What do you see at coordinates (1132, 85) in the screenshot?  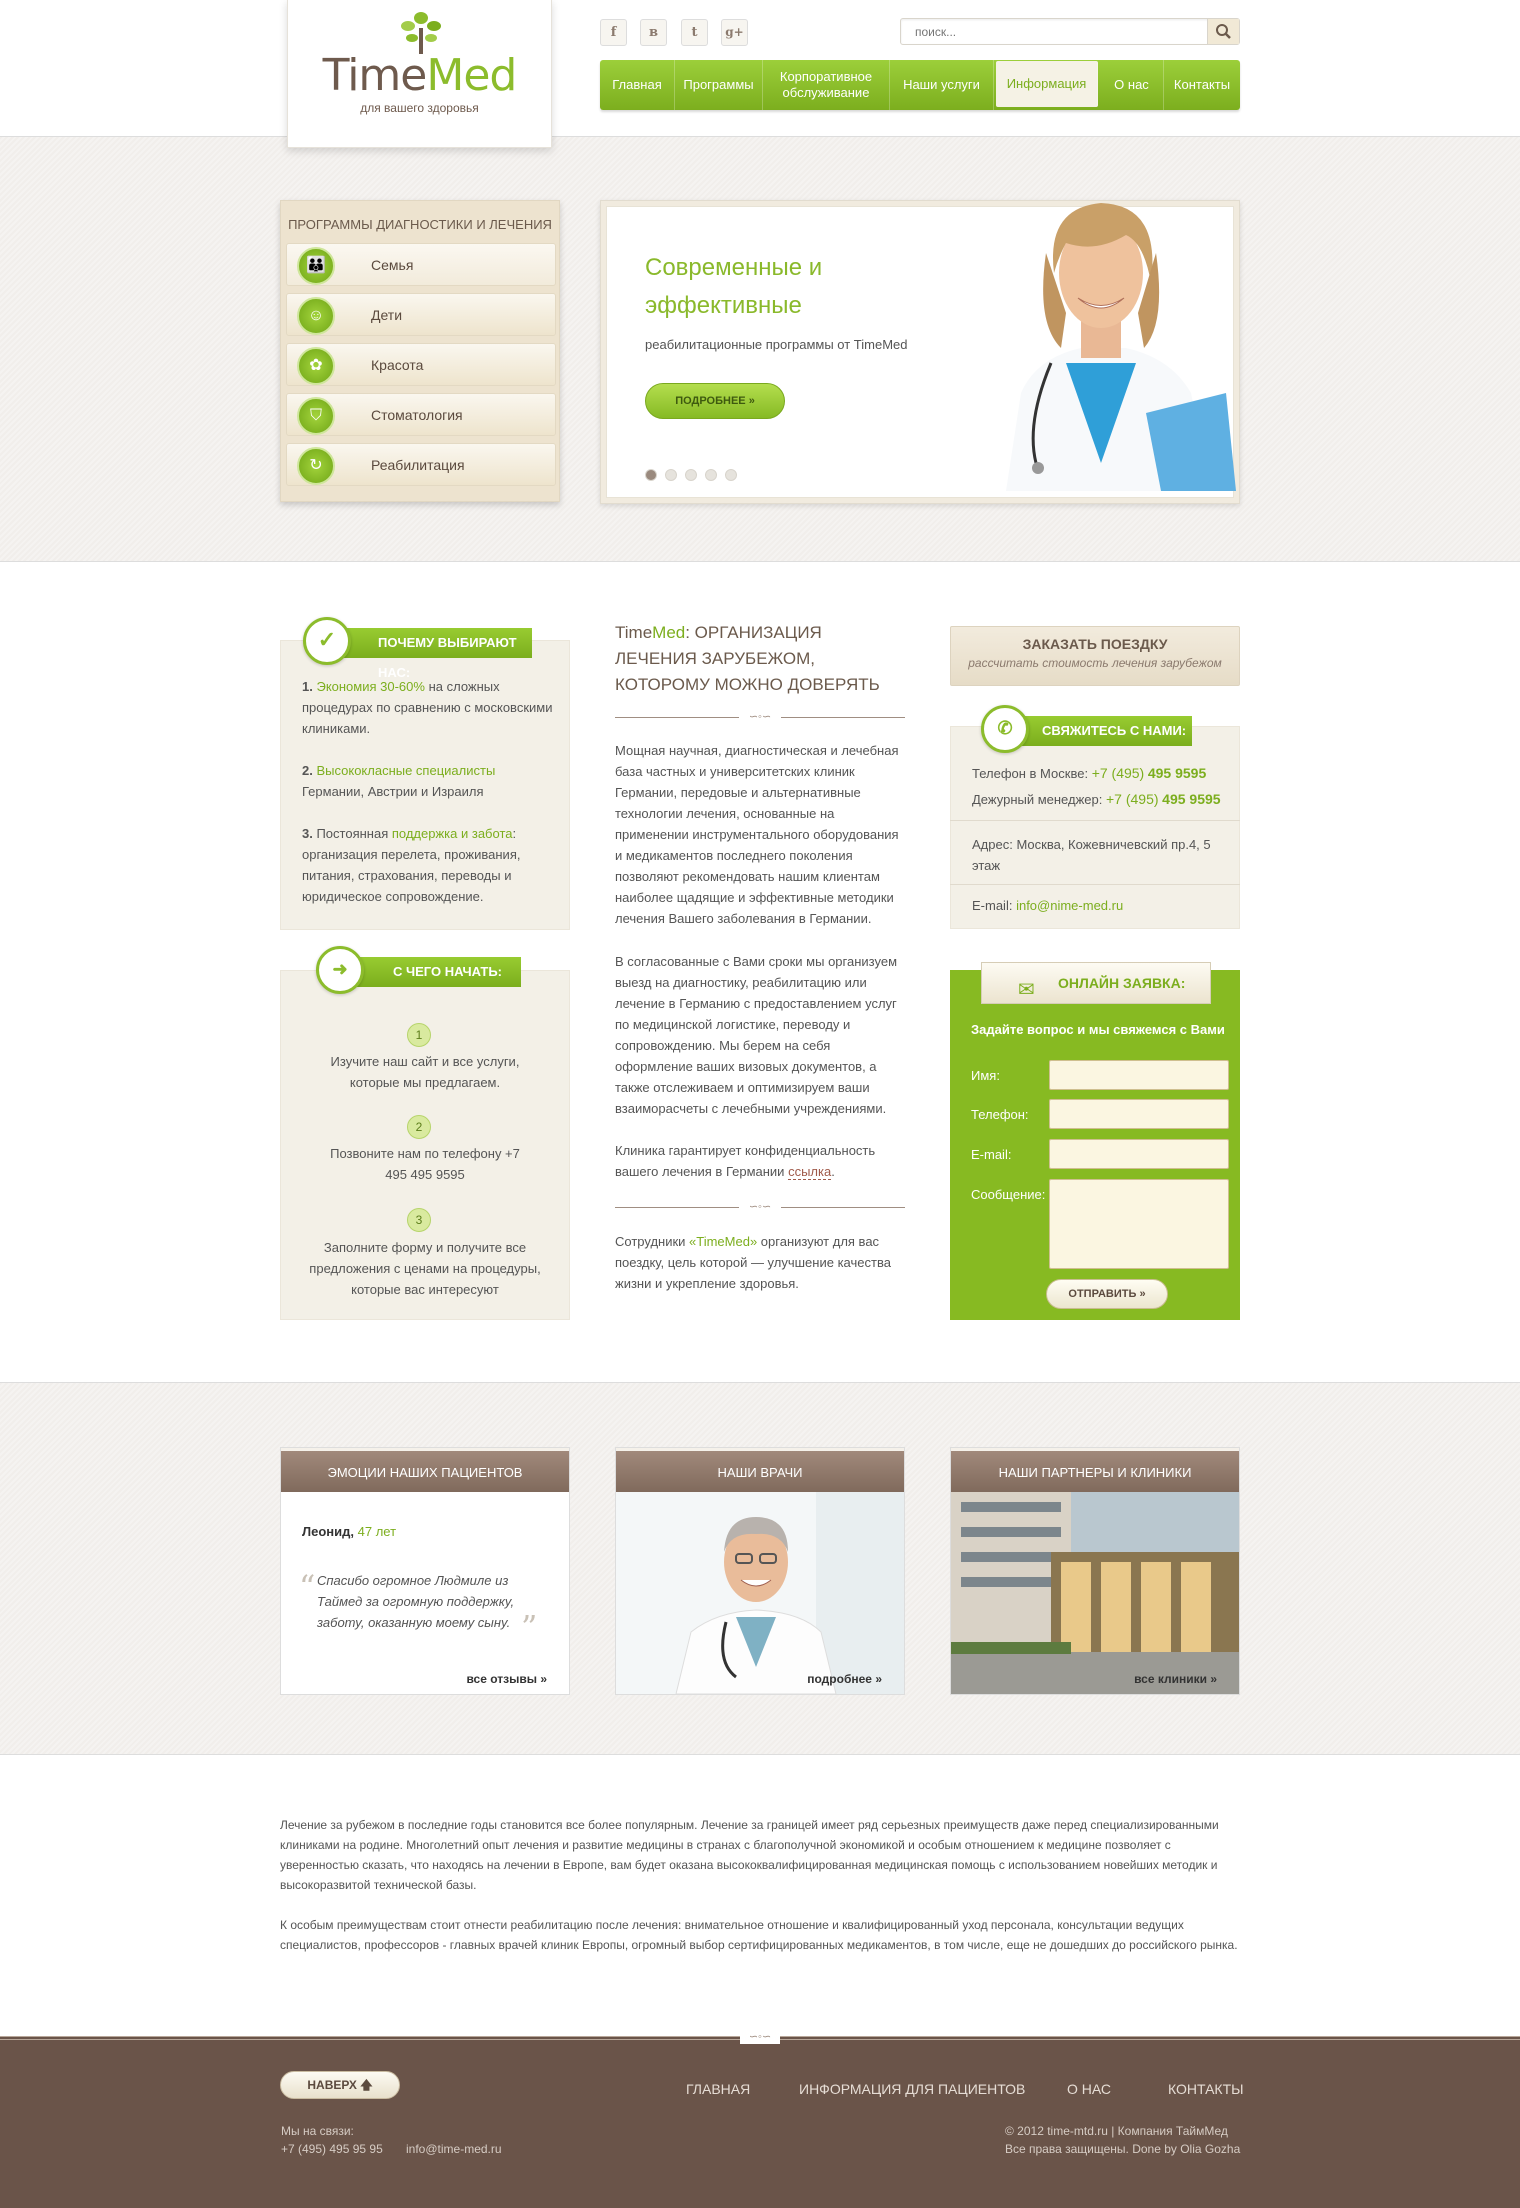 I see `nav-item-about: О нас` at bounding box center [1132, 85].